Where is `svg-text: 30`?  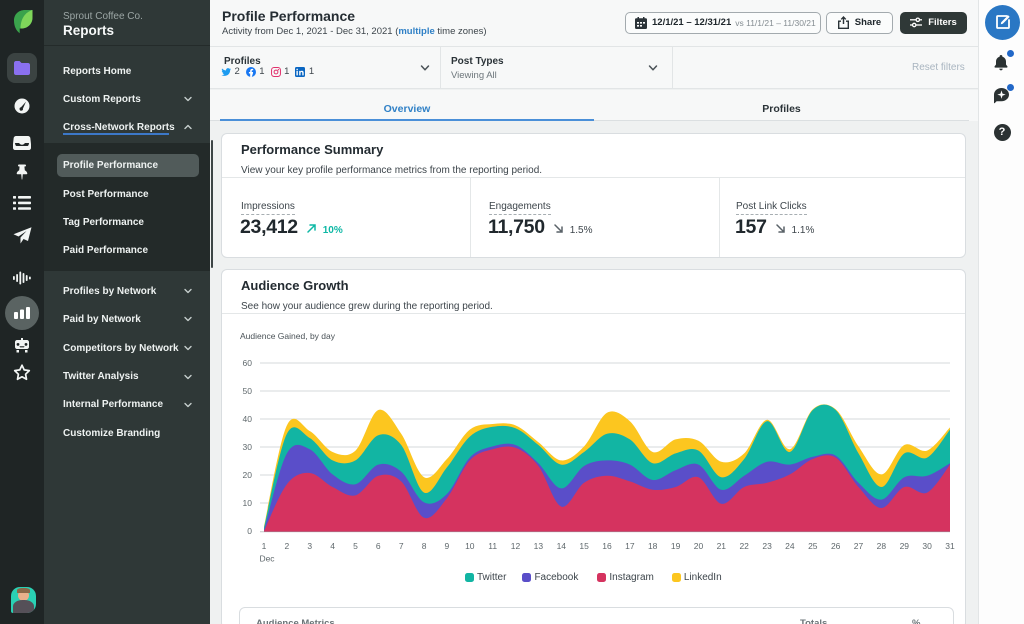 svg-text: 30 is located at coordinates (927, 546).